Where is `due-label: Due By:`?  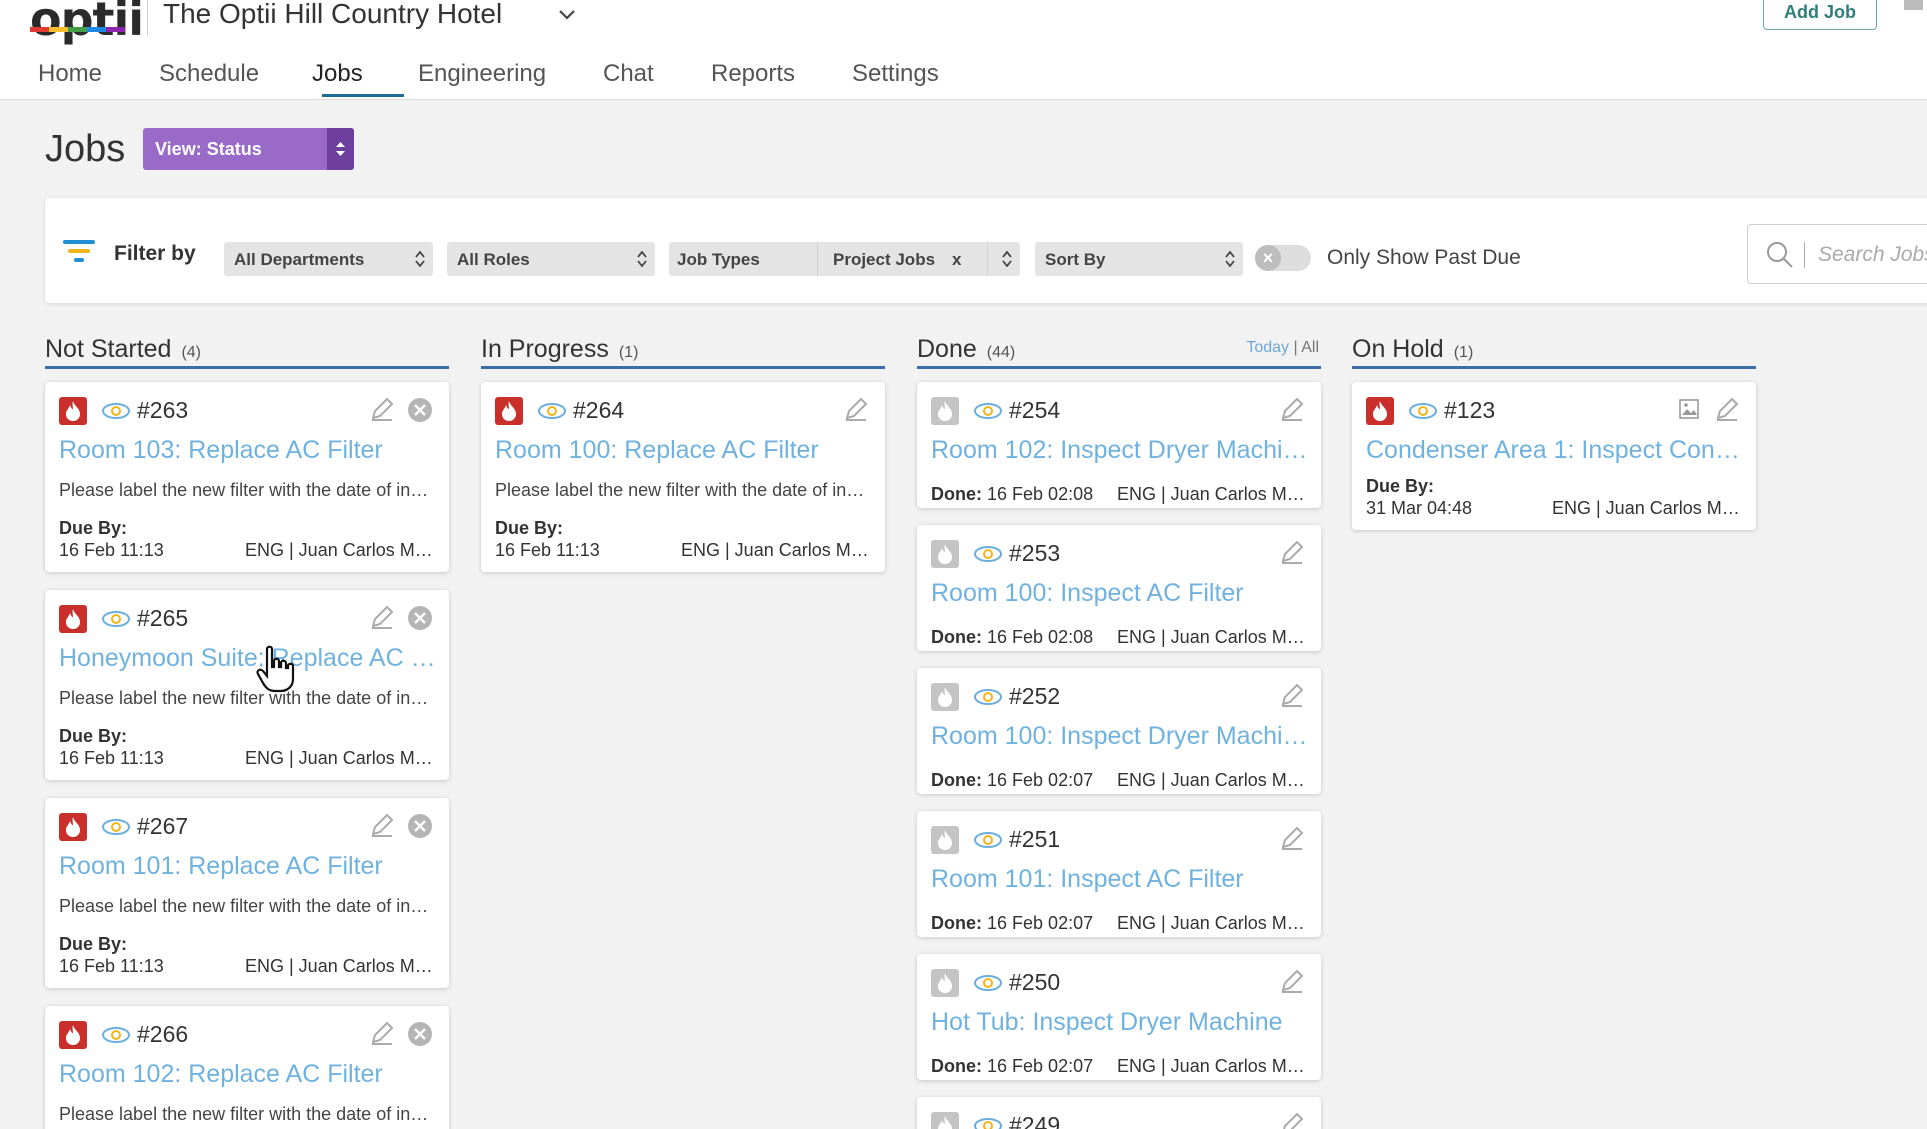
due-label: Due By: is located at coordinates (529, 528).